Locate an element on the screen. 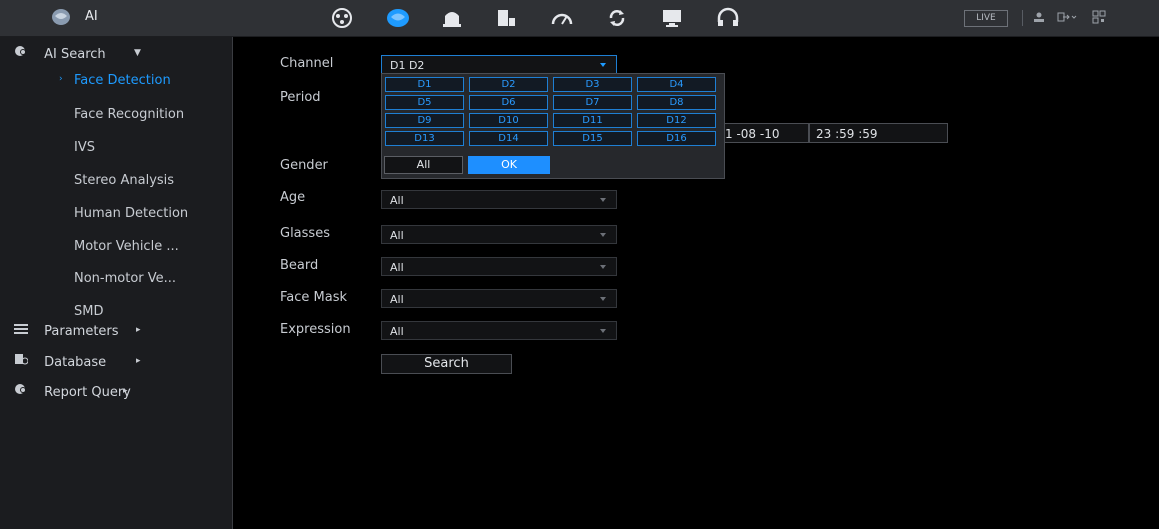 This screenshot has width=1159, height=529. sidebar-sub-human-detection: Human Detection is located at coordinates (131, 214).